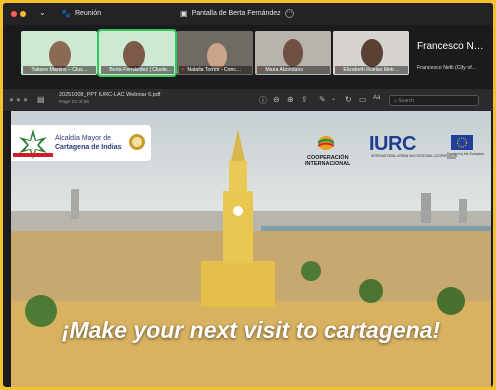 This screenshot has width=496, height=390. I want to click on share-icon: ⇪, so click(304, 99).